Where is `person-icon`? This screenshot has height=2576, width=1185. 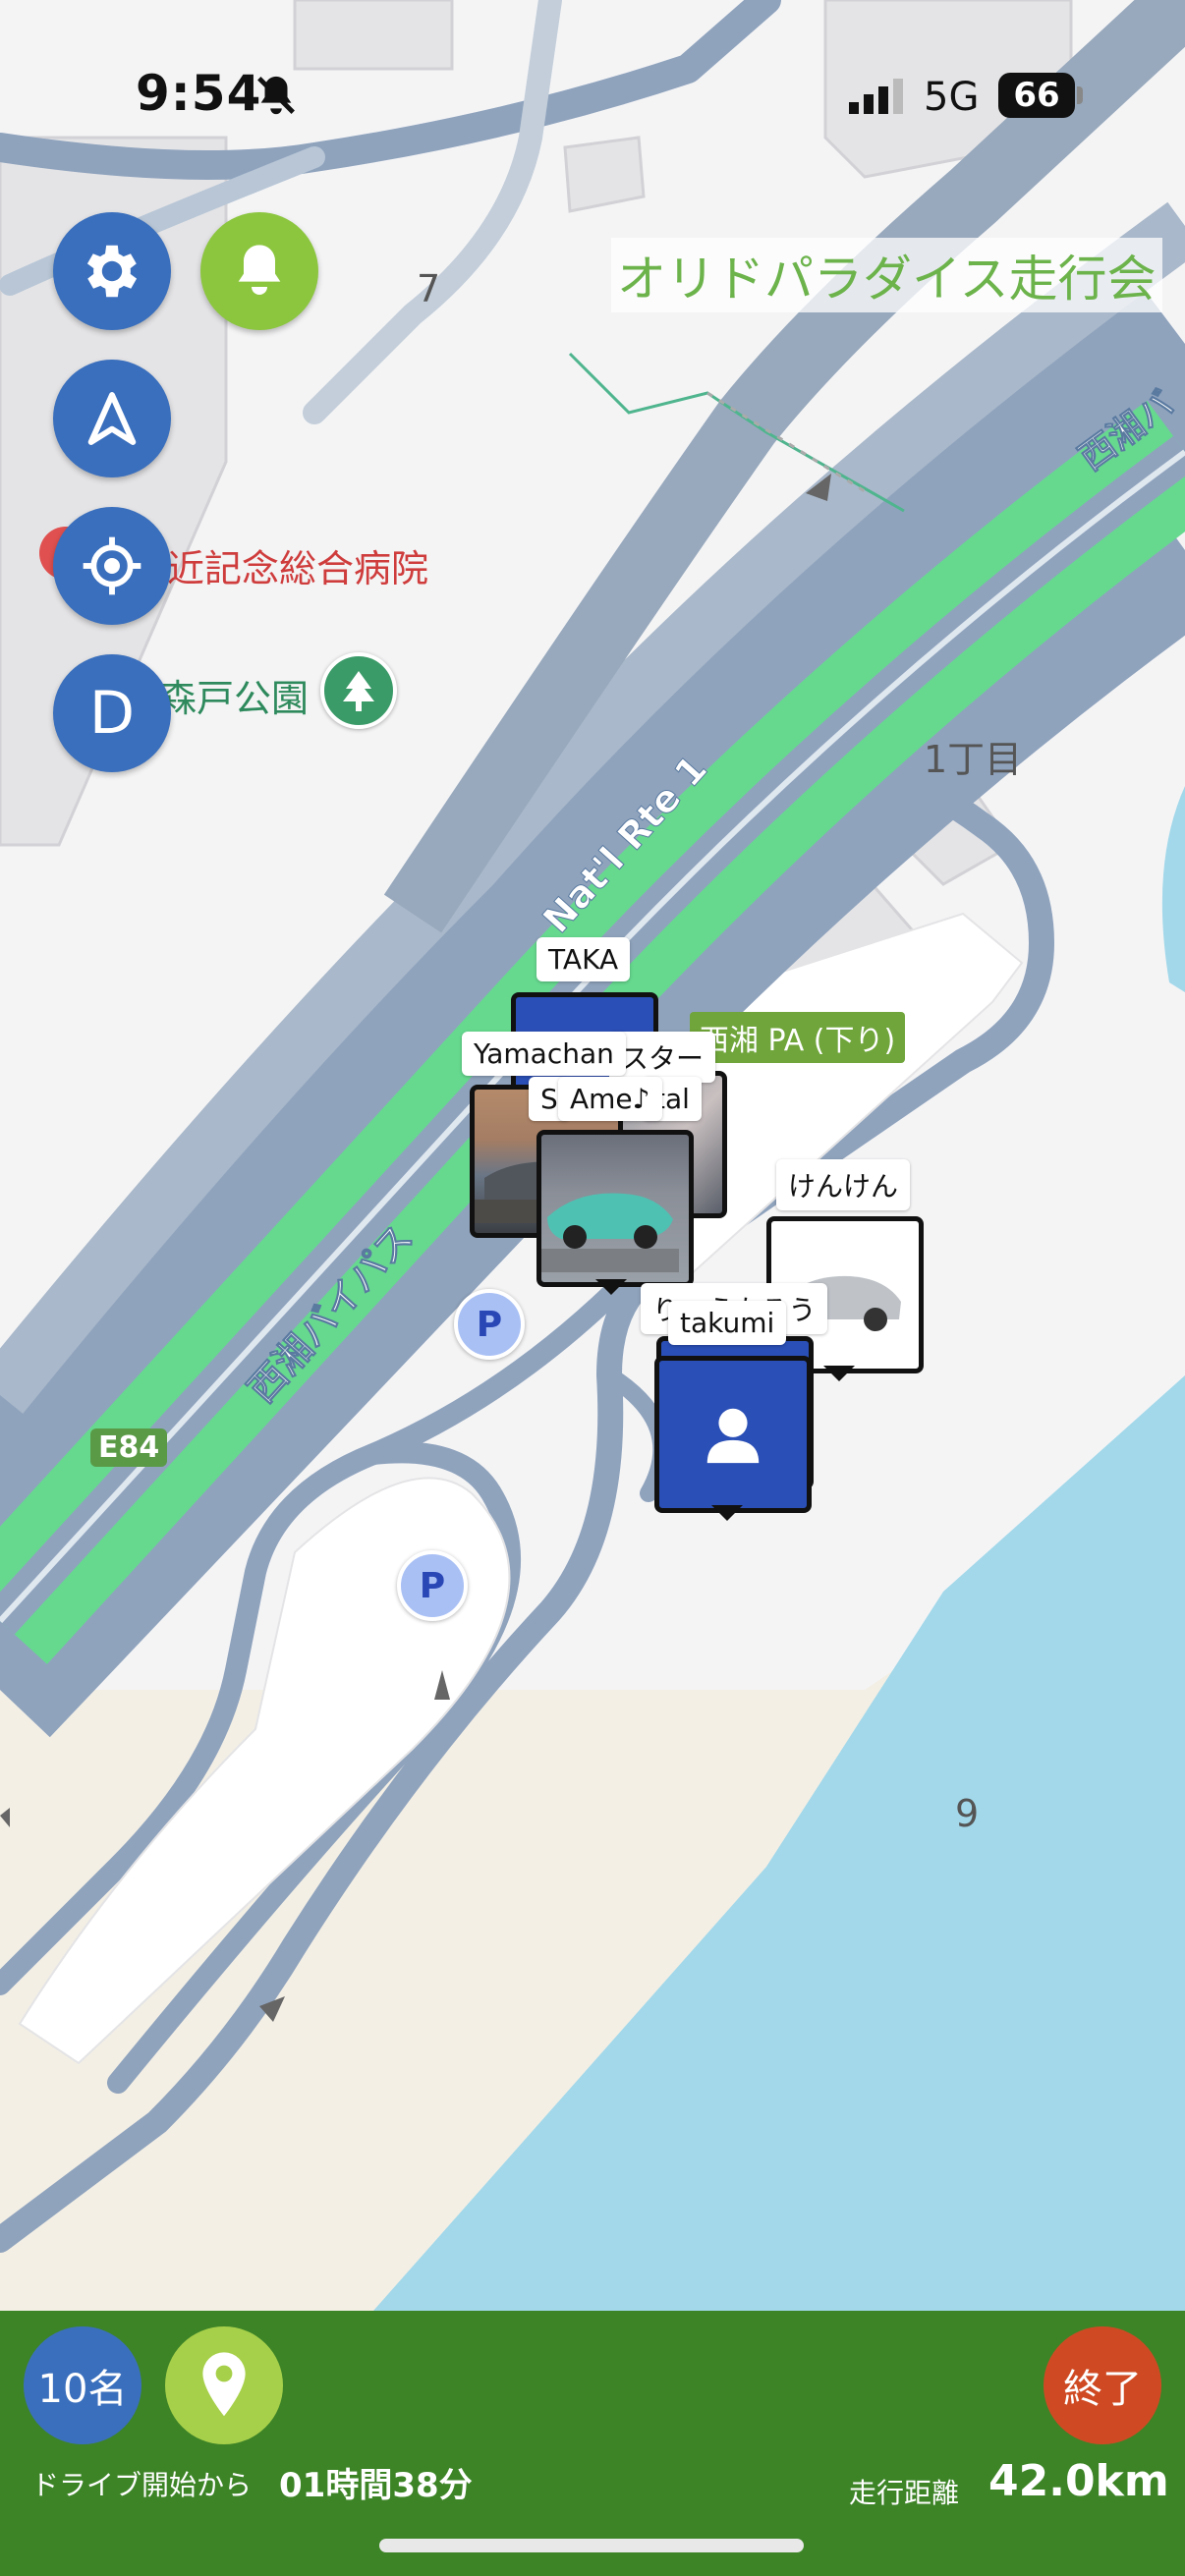 person-icon is located at coordinates (733, 1436).